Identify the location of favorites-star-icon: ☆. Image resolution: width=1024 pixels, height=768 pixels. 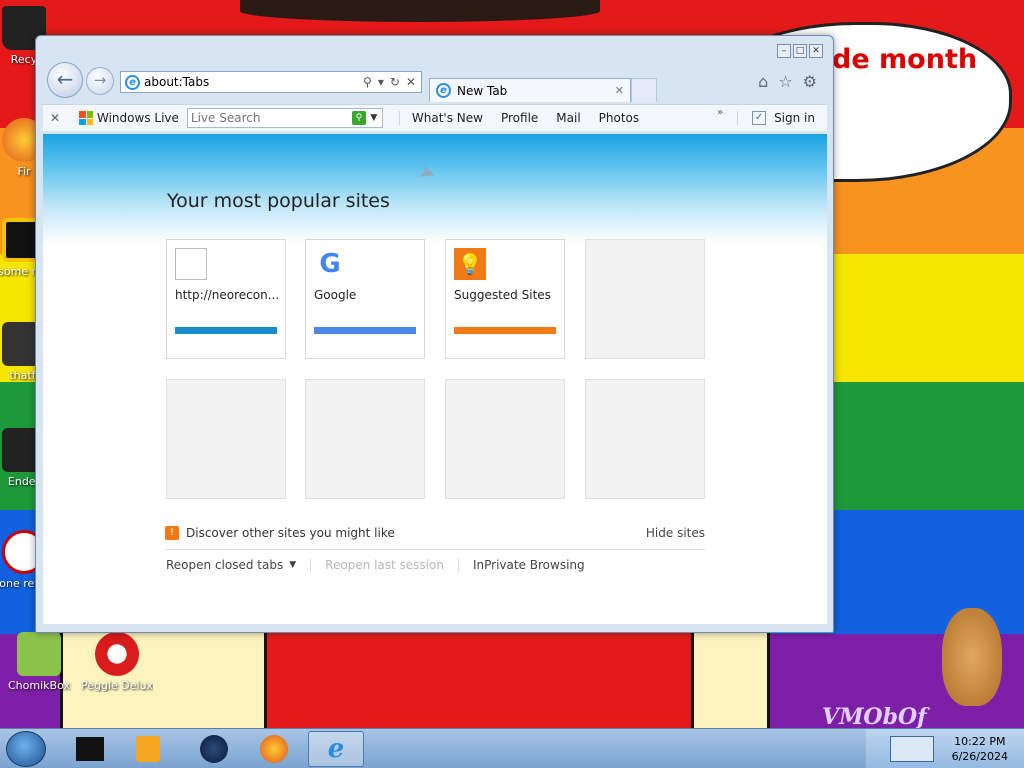
(785, 81).